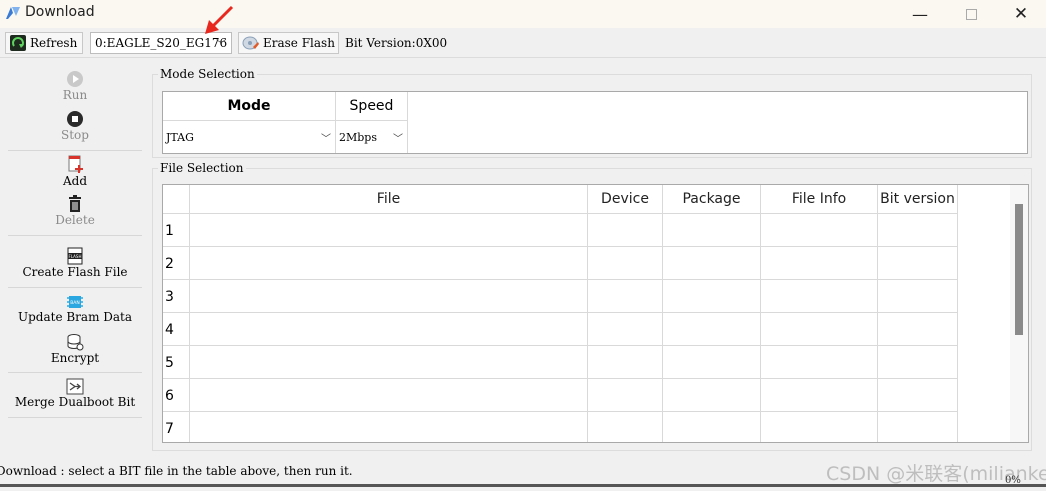  What do you see at coordinates (75, 181) in the screenshot?
I see `add-label: Add` at bounding box center [75, 181].